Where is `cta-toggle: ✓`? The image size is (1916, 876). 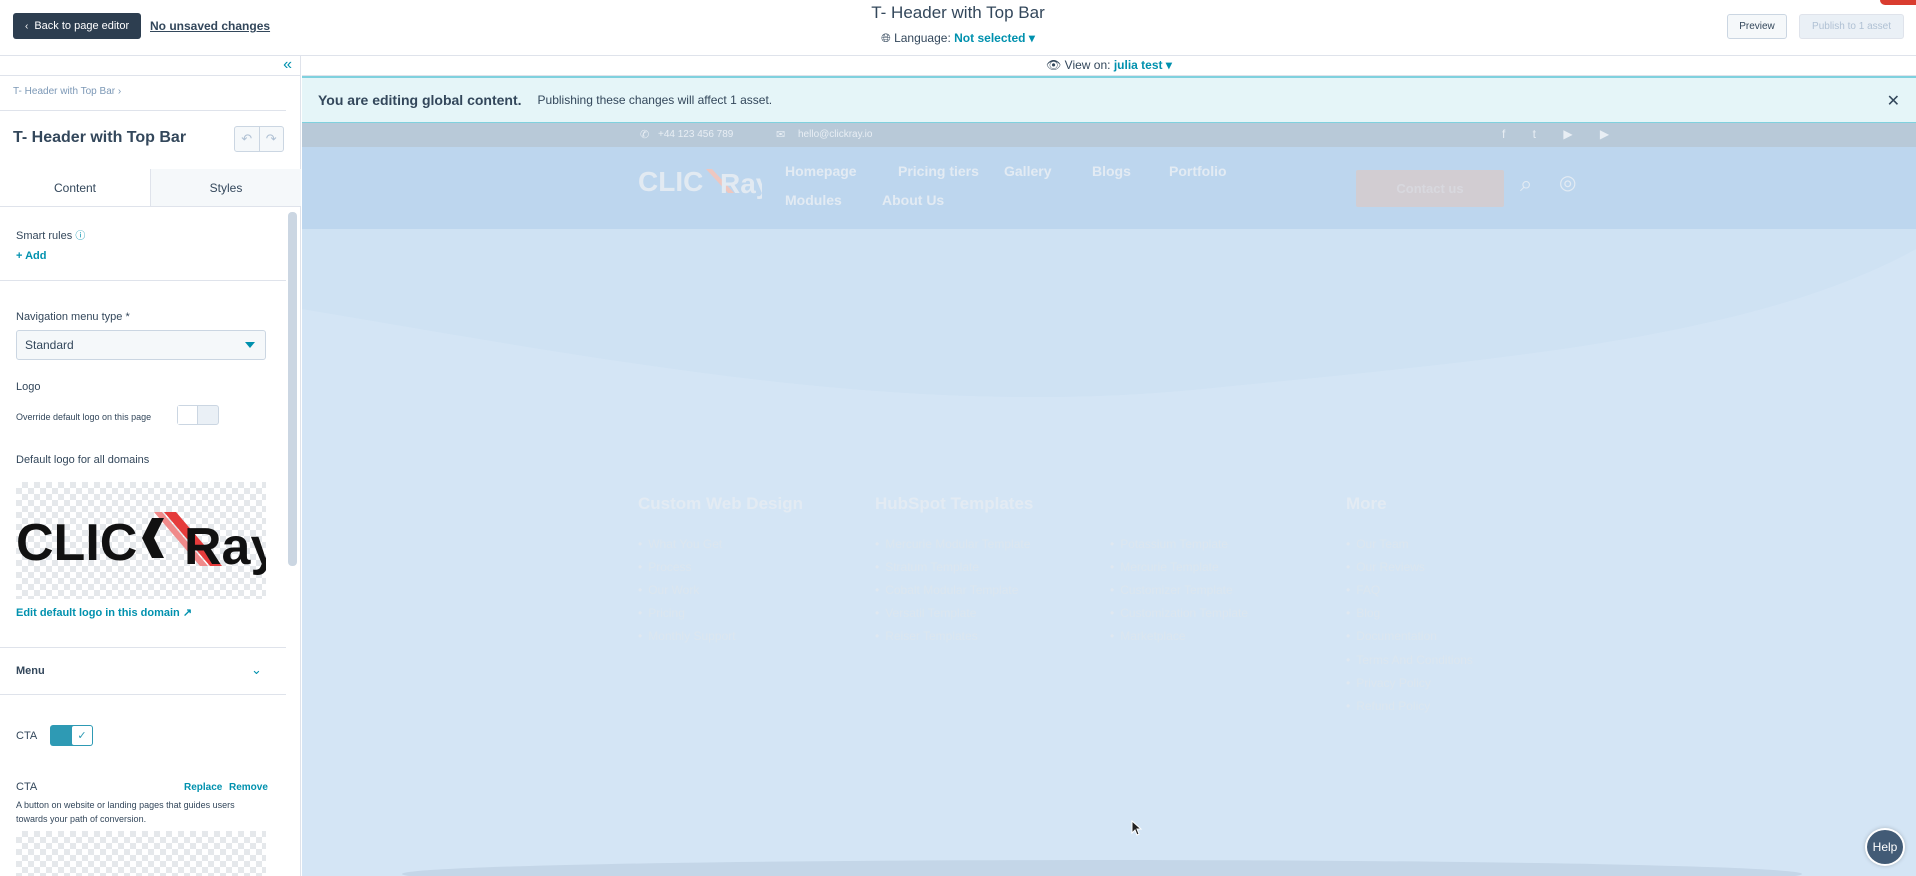
cta-toggle: ✓ is located at coordinates (71, 735).